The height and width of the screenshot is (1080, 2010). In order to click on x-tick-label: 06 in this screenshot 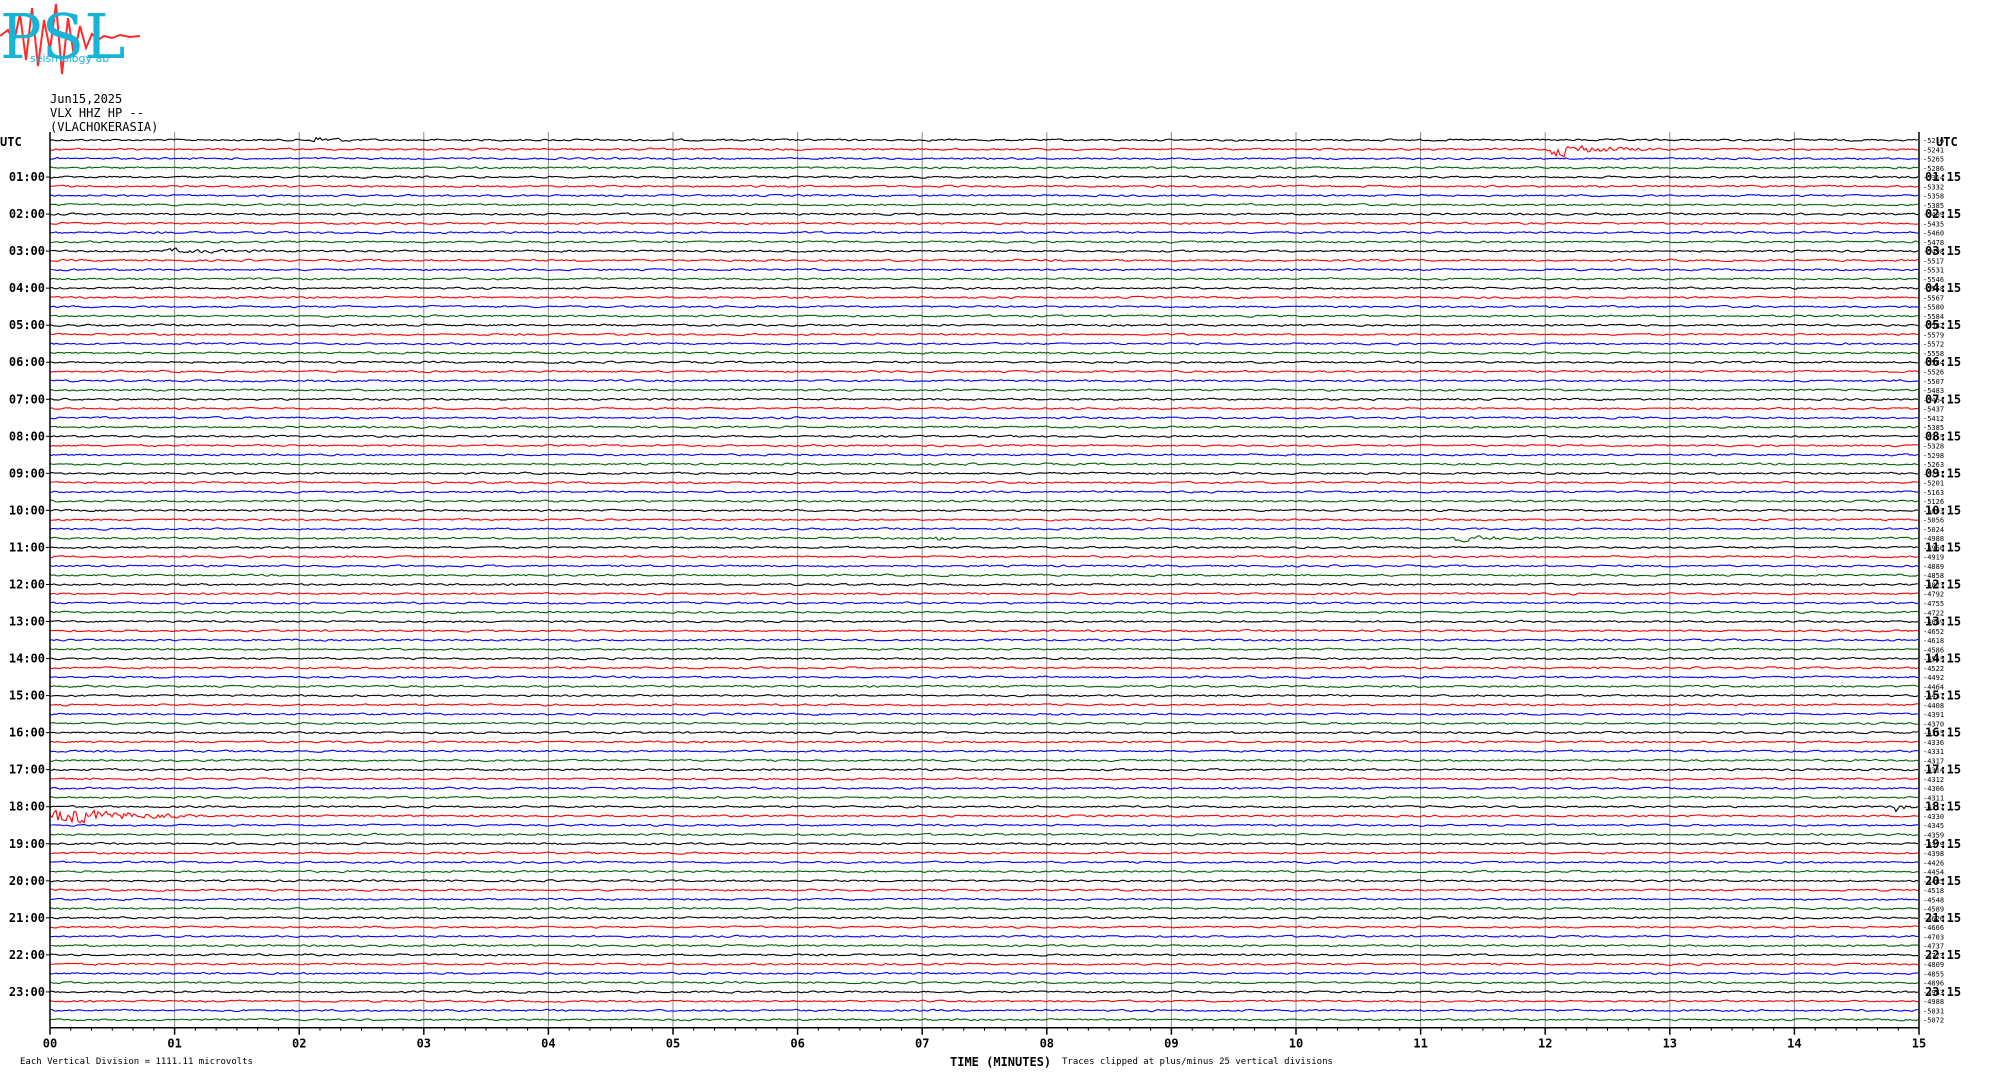, I will do `click(797, 1044)`.